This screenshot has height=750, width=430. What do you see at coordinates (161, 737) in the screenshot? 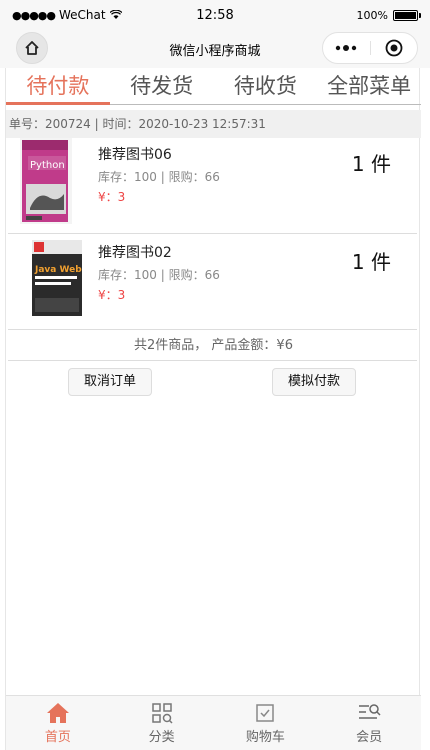
I see `tabbar-label: 分类` at bounding box center [161, 737].